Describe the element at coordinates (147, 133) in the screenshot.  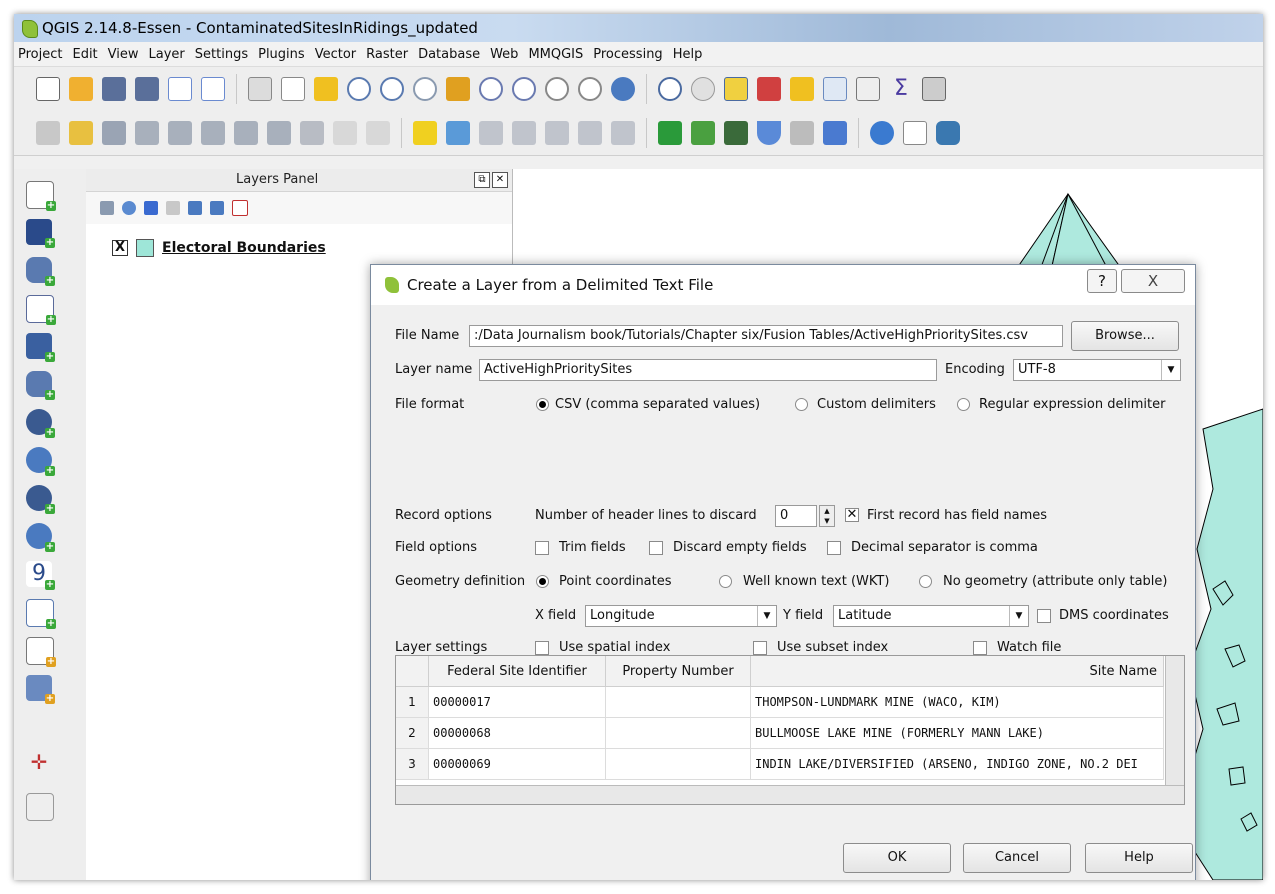
I see `add-feature-icon` at that location.